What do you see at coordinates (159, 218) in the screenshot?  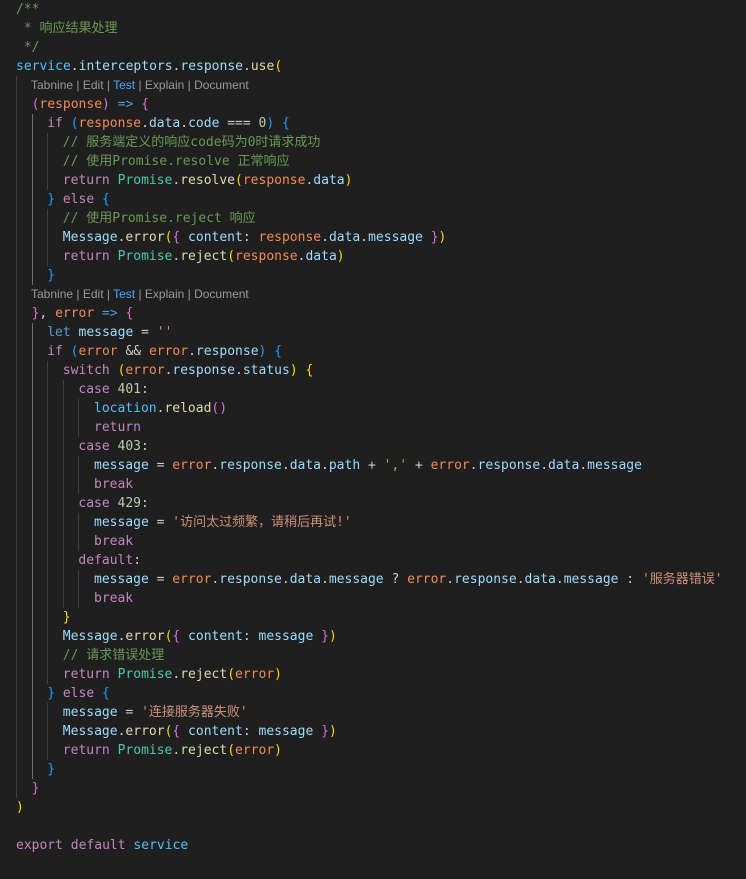 I see `code-line: // 使用Promise.reject 响应` at bounding box center [159, 218].